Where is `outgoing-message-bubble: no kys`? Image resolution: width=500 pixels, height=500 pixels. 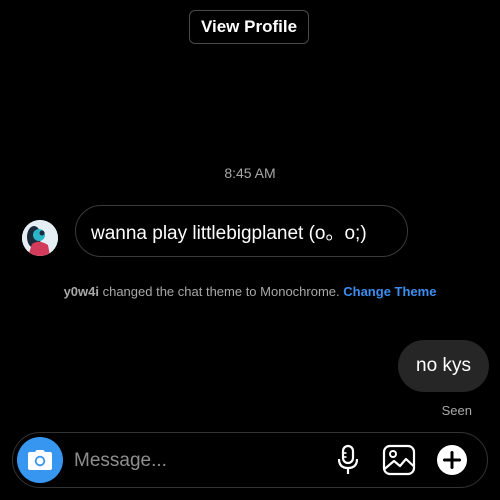
outgoing-message-bubble: no kys is located at coordinates (443, 366).